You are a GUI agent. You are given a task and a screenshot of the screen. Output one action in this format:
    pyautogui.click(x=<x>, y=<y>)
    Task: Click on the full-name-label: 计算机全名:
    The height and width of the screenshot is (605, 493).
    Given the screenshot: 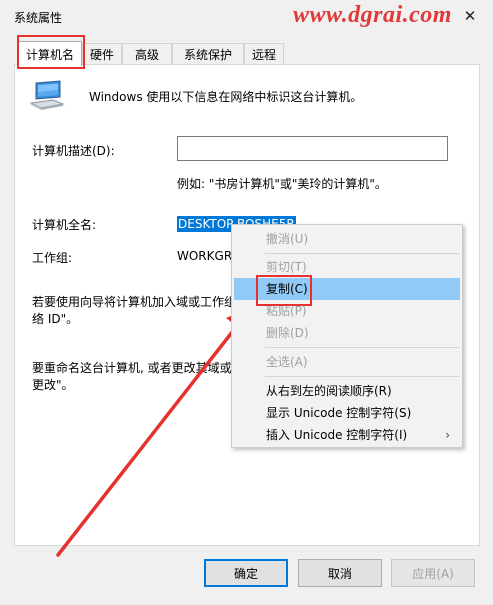 What is the action you would take?
    pyautogui.click(x=64, y=225)
    